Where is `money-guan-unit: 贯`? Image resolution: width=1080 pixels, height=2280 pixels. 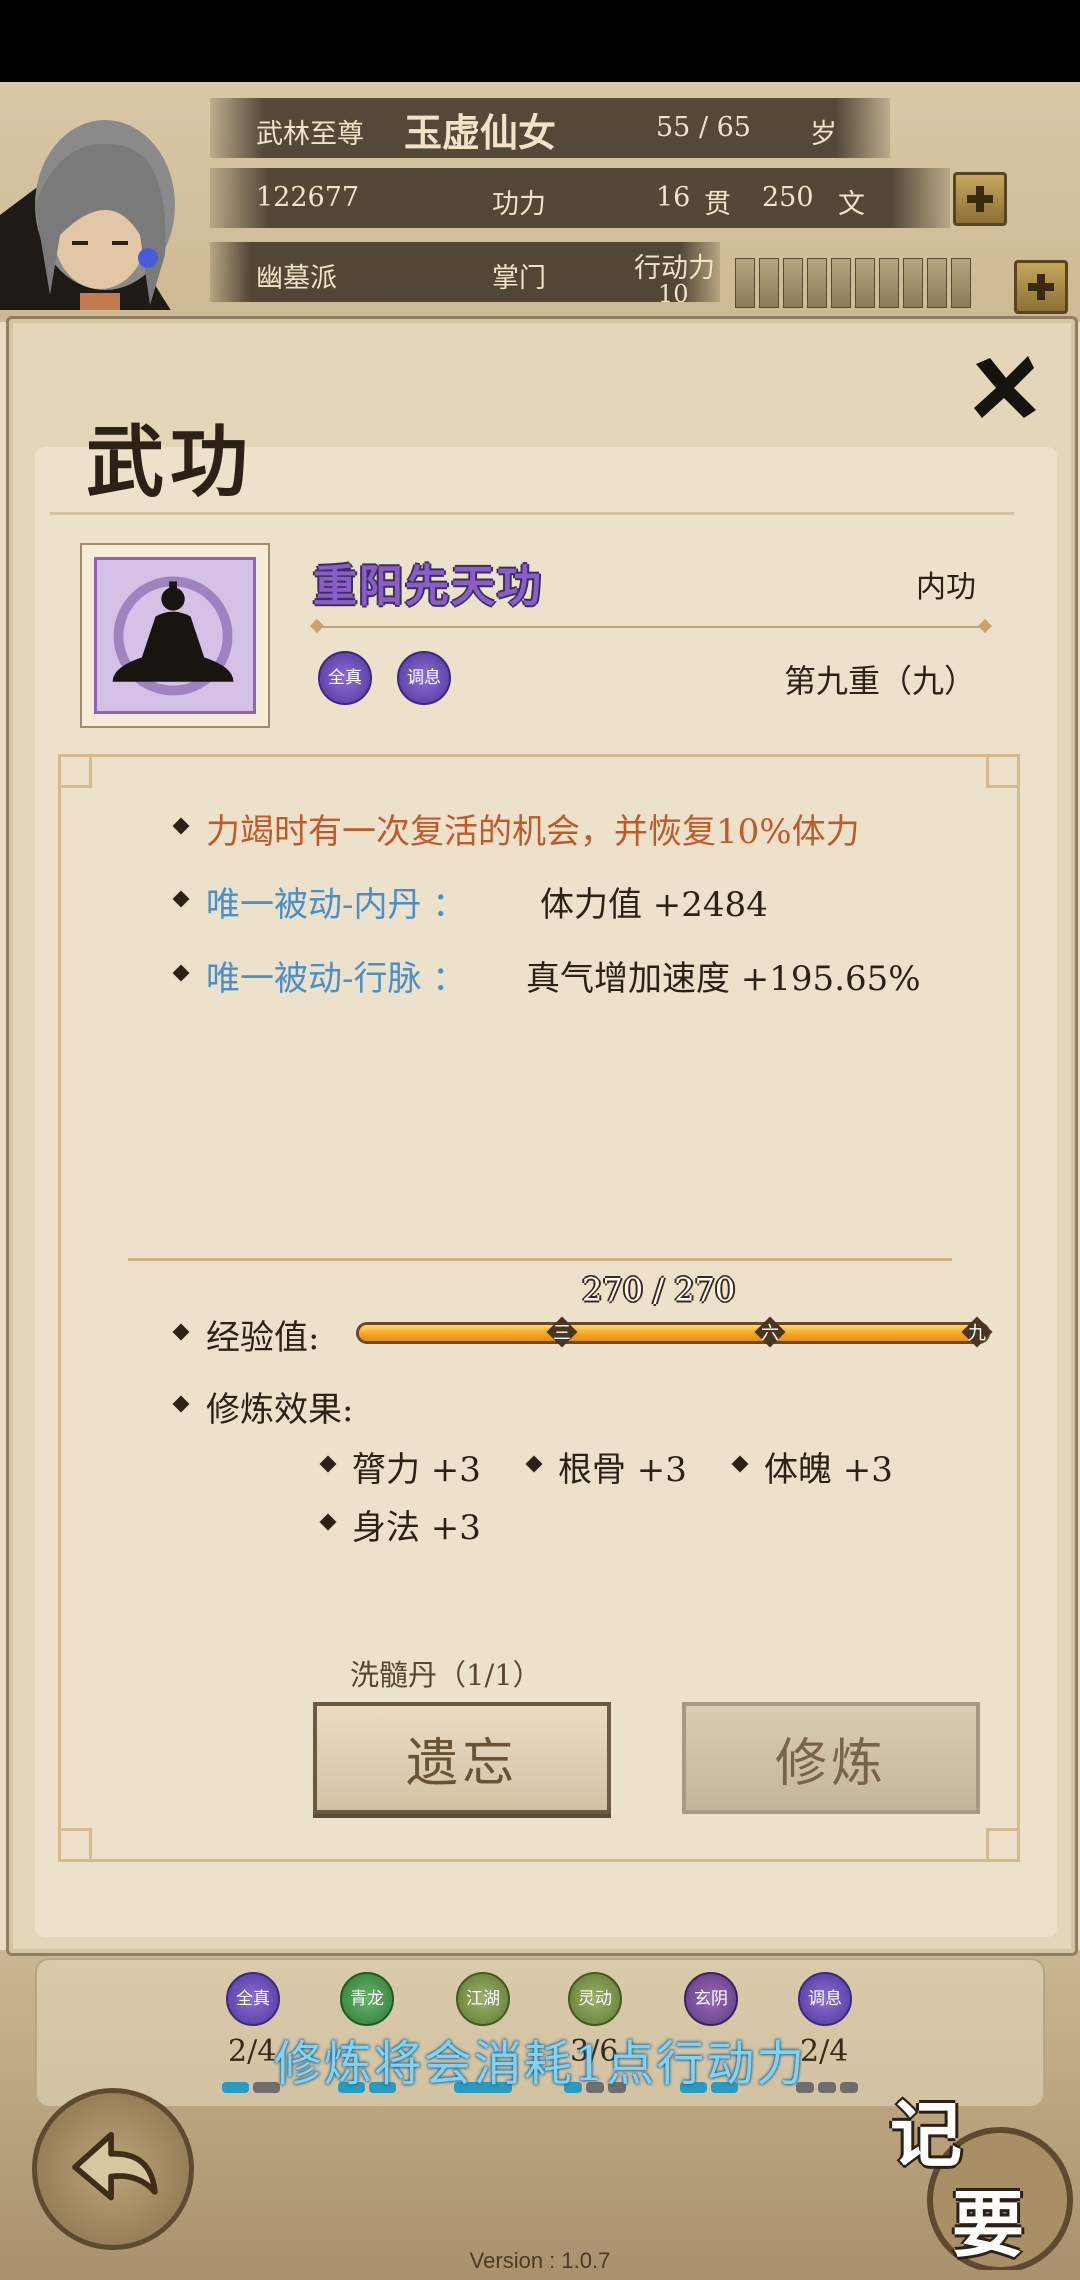 money-guan-unit: 贯 is located at coordinates (717, 204).